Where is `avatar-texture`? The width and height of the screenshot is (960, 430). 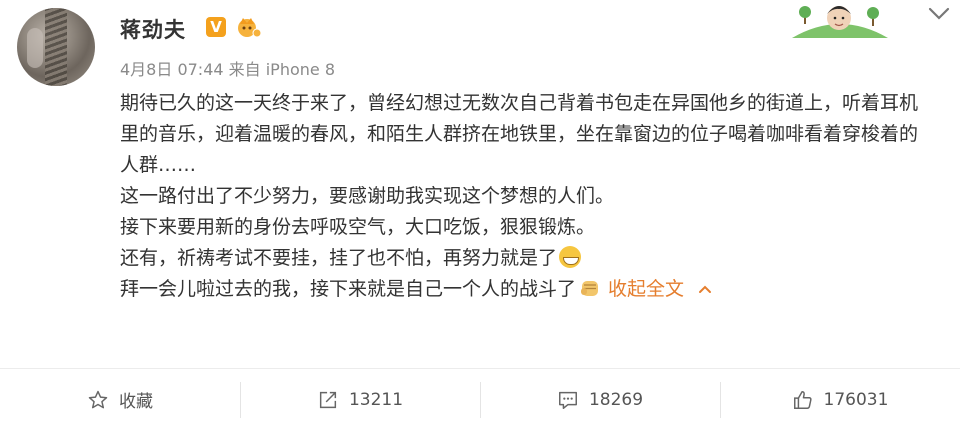
avatar-texture is located at coordinates (56, 47).